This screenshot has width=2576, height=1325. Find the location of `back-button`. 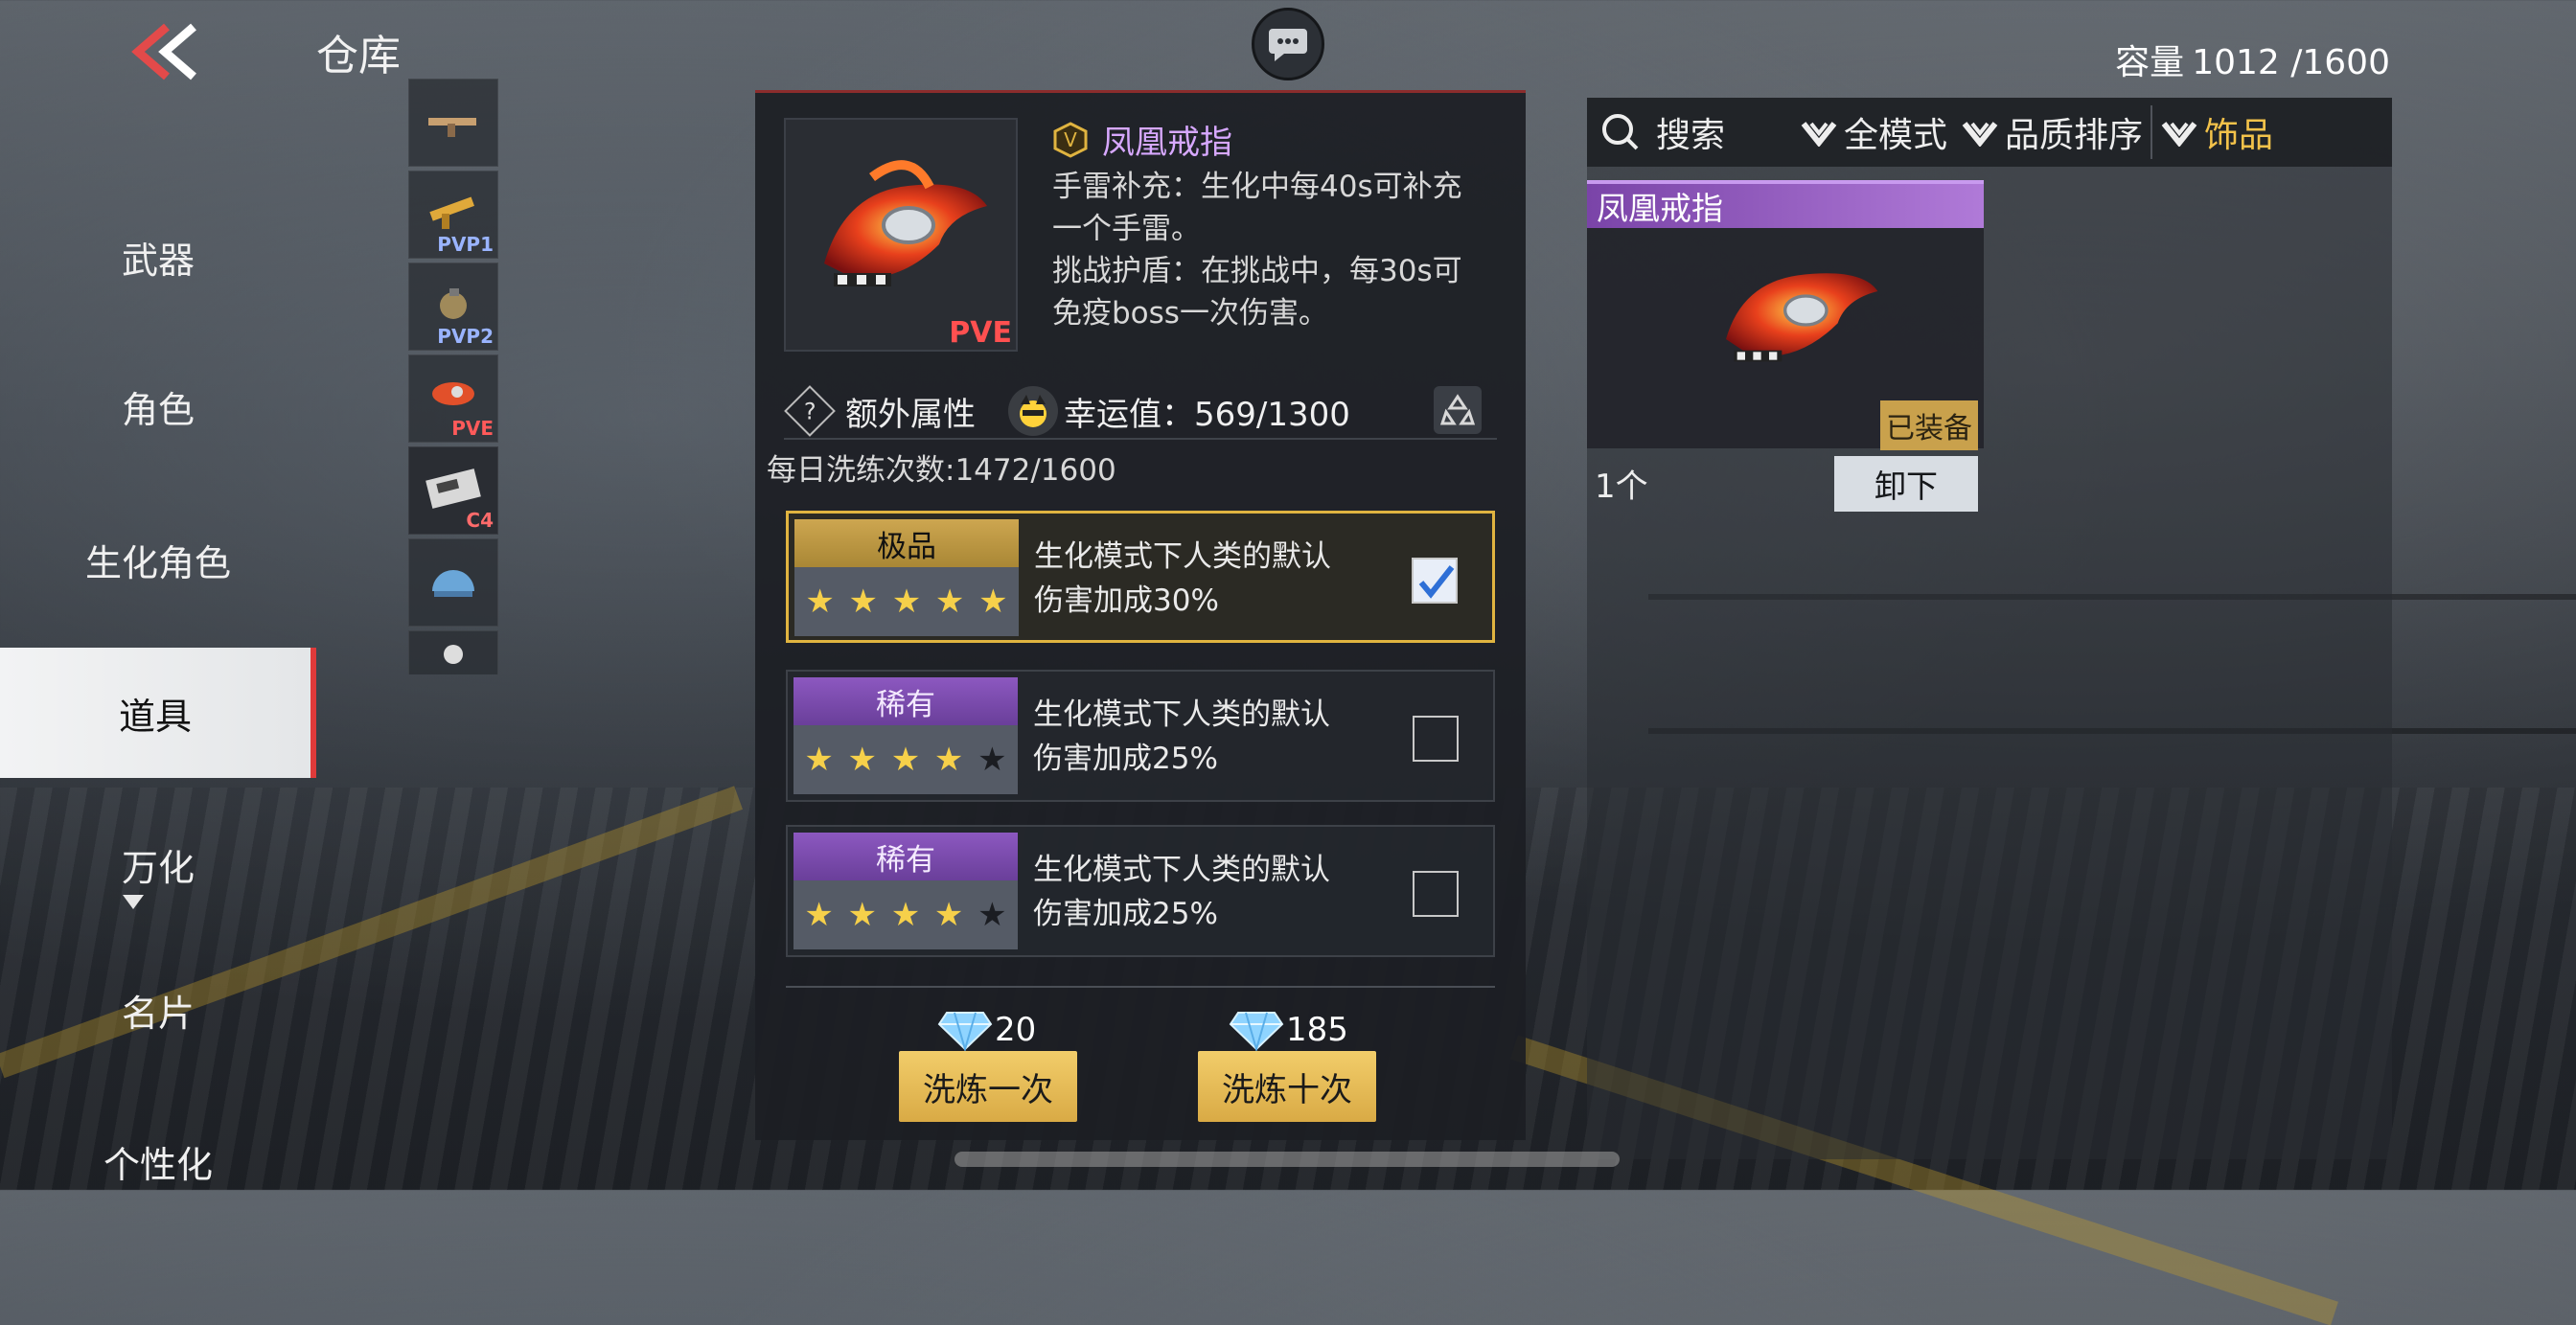

back-button is located at coordinates (163, 51).